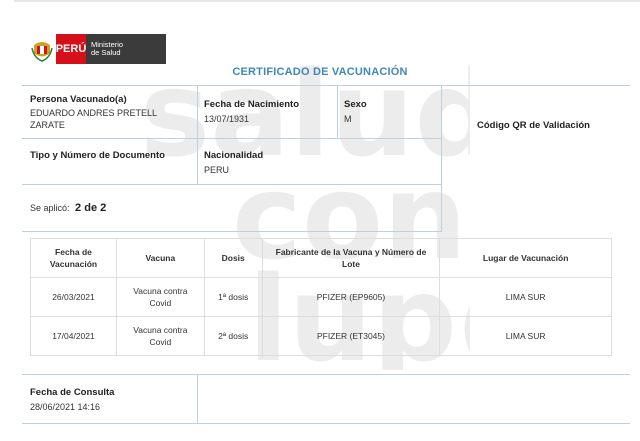 The height and width of the screenshot is (441, 640). What do you see at coordinates (351, 297) in the screenshot?
I see `cell-maker: PFIZER (EP9605)` at bounding box center [351, 297].